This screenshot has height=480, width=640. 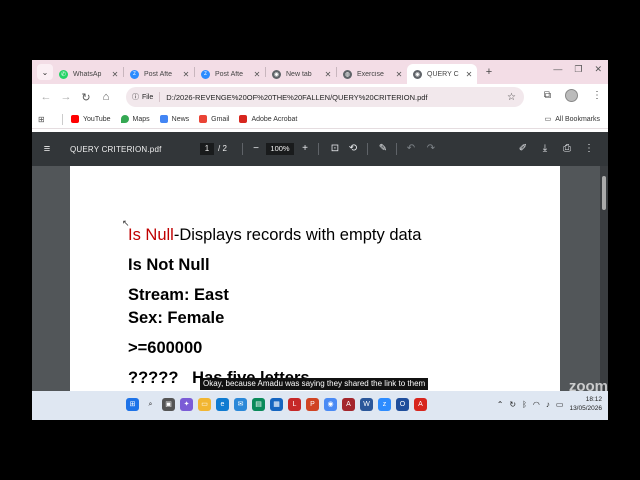 What do you see at coordinates (604, 193) in the screenshot?
I see `scrollbar-thumb` at bounding box center [604, 193].